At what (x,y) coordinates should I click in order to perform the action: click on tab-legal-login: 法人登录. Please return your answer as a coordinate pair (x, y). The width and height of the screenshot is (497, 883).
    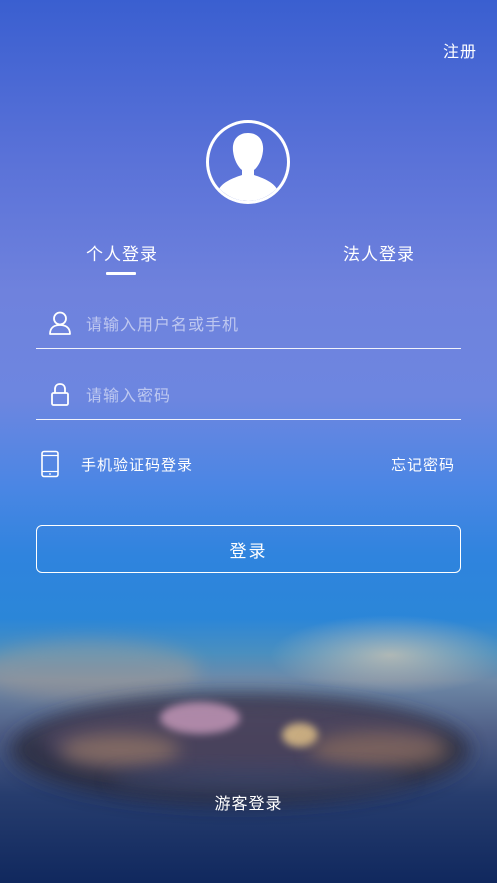
    Looking at the image, I should click on (379, 252).